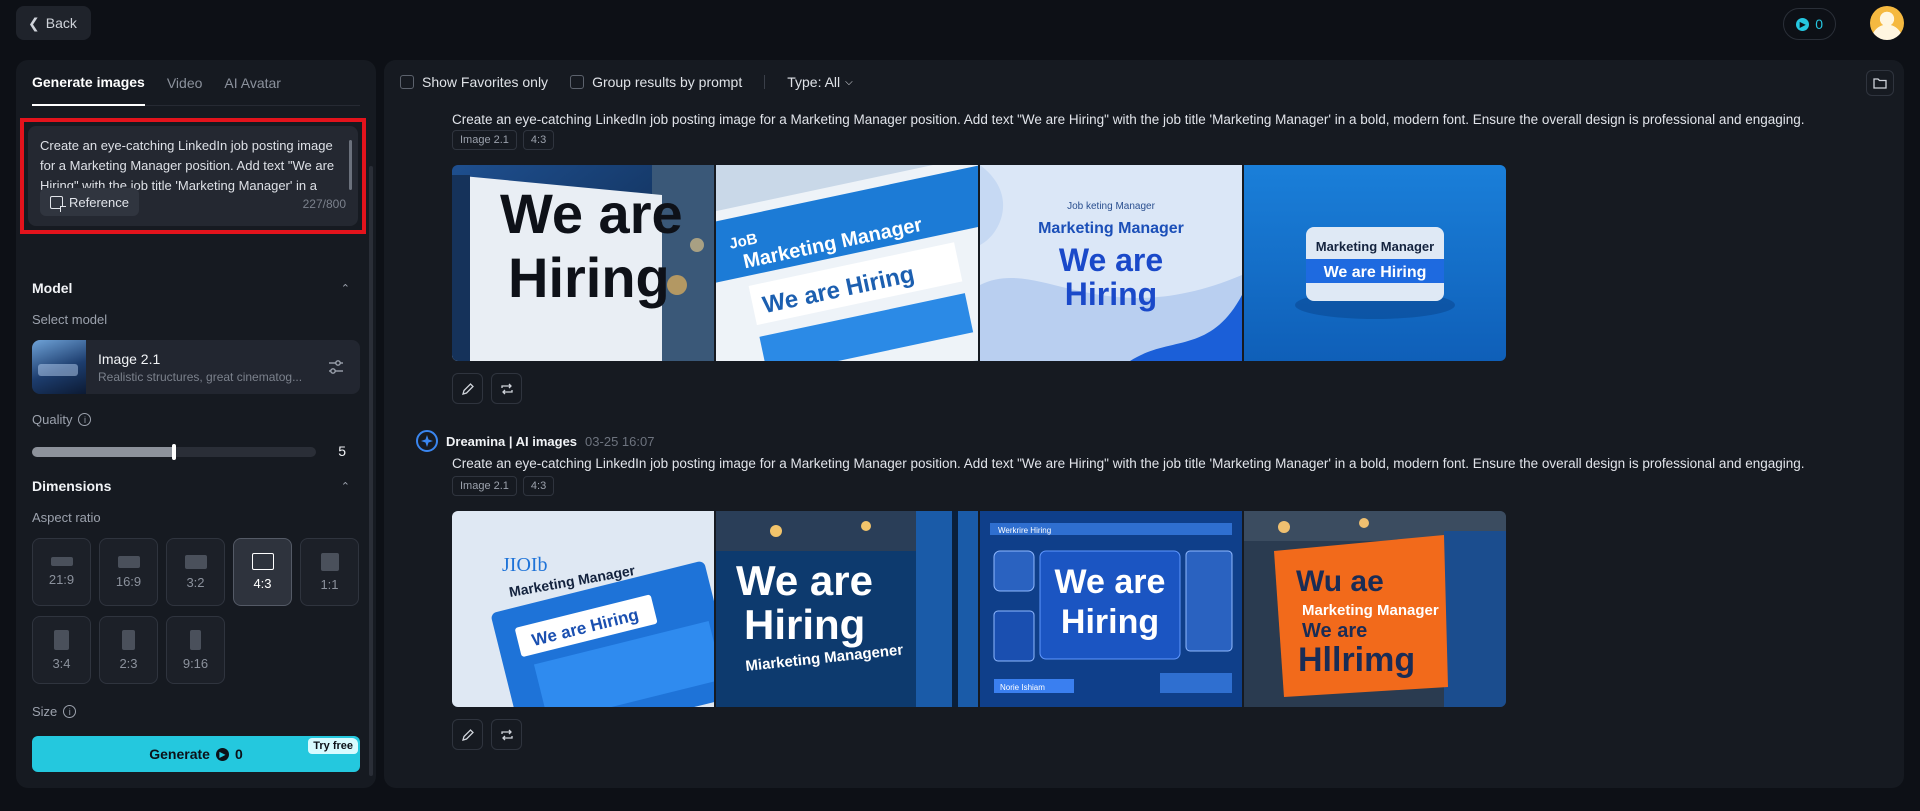 This screenshot has width=1920, height=811. I want to click on ratio-21-9: 21:9, so click(61, 572).